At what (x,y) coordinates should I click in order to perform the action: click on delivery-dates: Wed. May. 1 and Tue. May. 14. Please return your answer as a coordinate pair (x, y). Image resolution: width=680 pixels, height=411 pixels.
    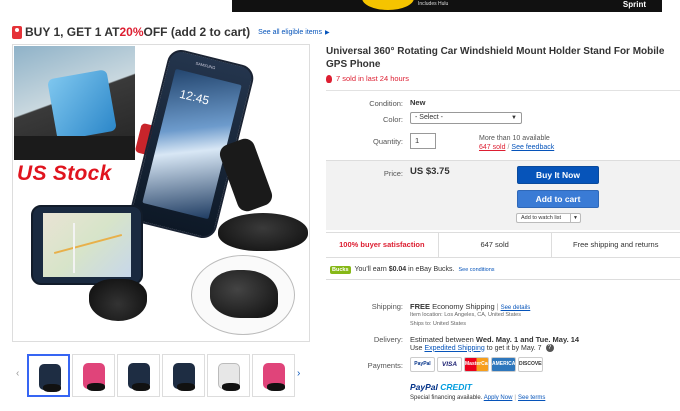
    Looking at the image, I should click on (527, 339).